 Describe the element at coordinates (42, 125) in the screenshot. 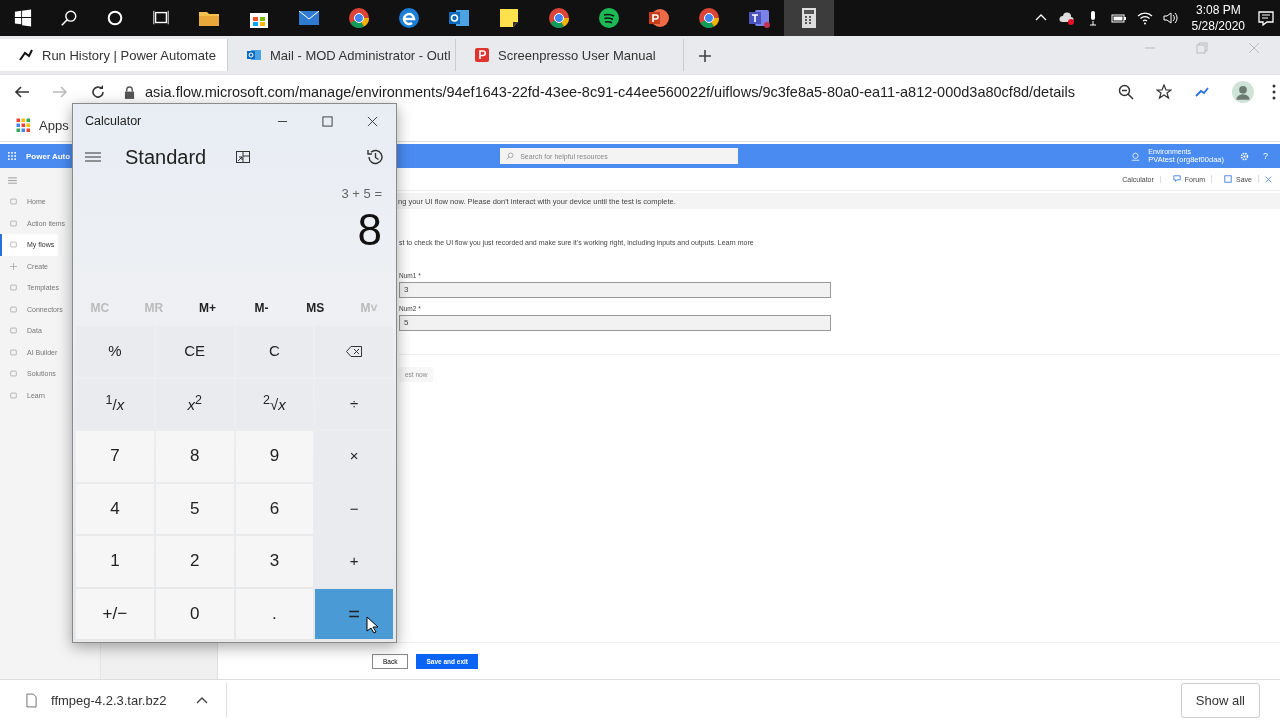

I see `bookmark: Apps` at that location.